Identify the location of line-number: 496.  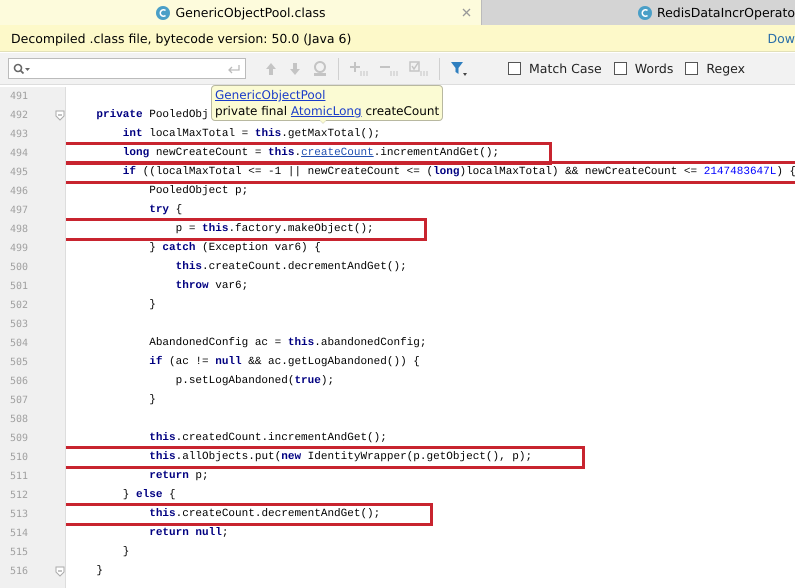
(18, 191).